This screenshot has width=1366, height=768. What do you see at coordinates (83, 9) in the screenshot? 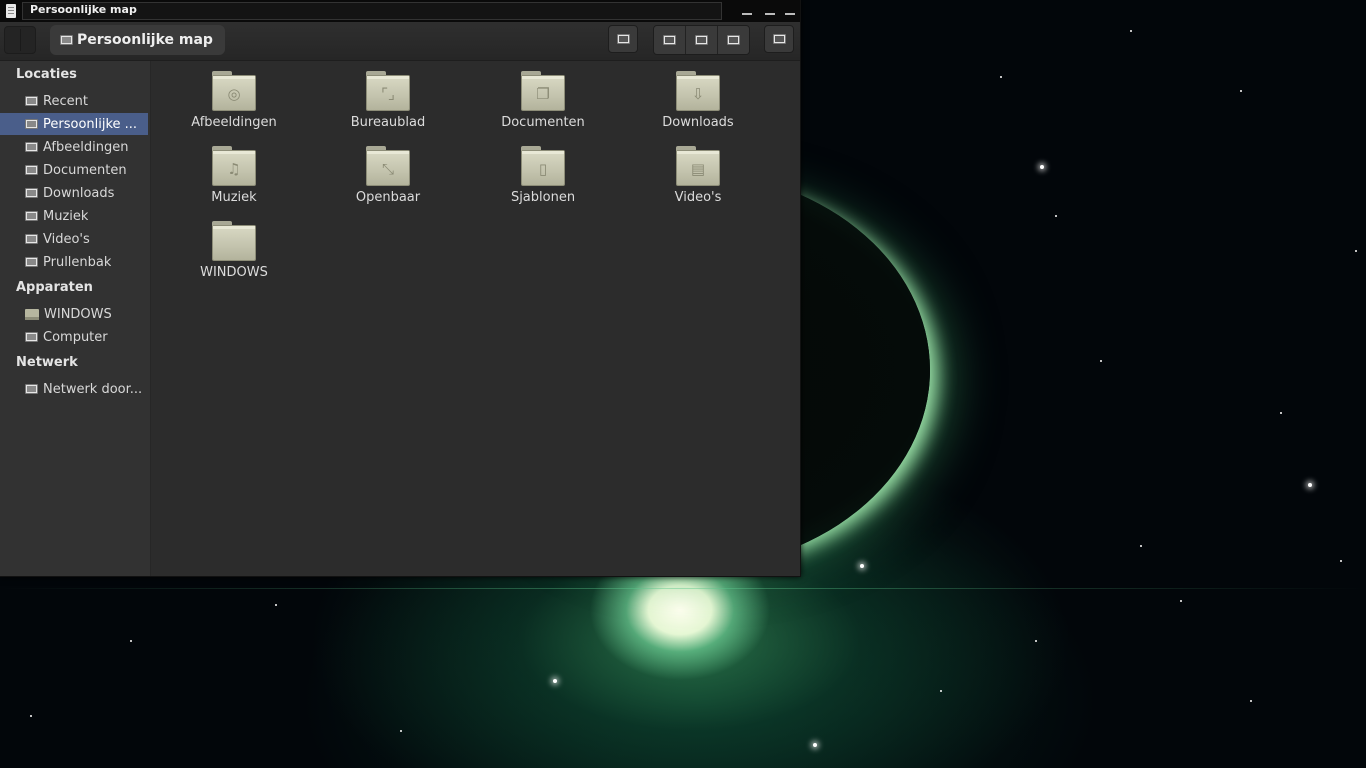
I see `window-title: Persoonlijke map` at bounding box center [83, 9].